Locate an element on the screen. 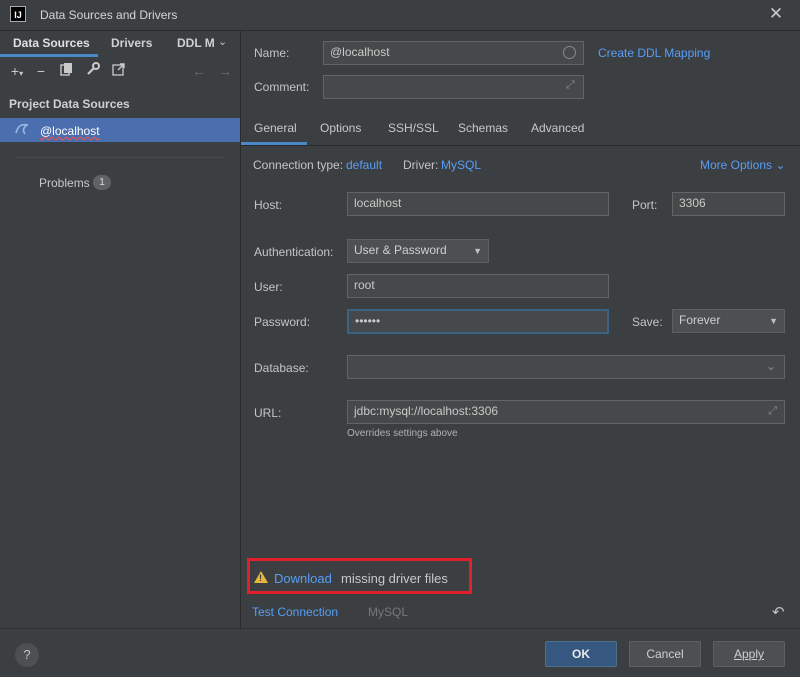  tab-advanced: Advanced is located at coordinates (557, 128).